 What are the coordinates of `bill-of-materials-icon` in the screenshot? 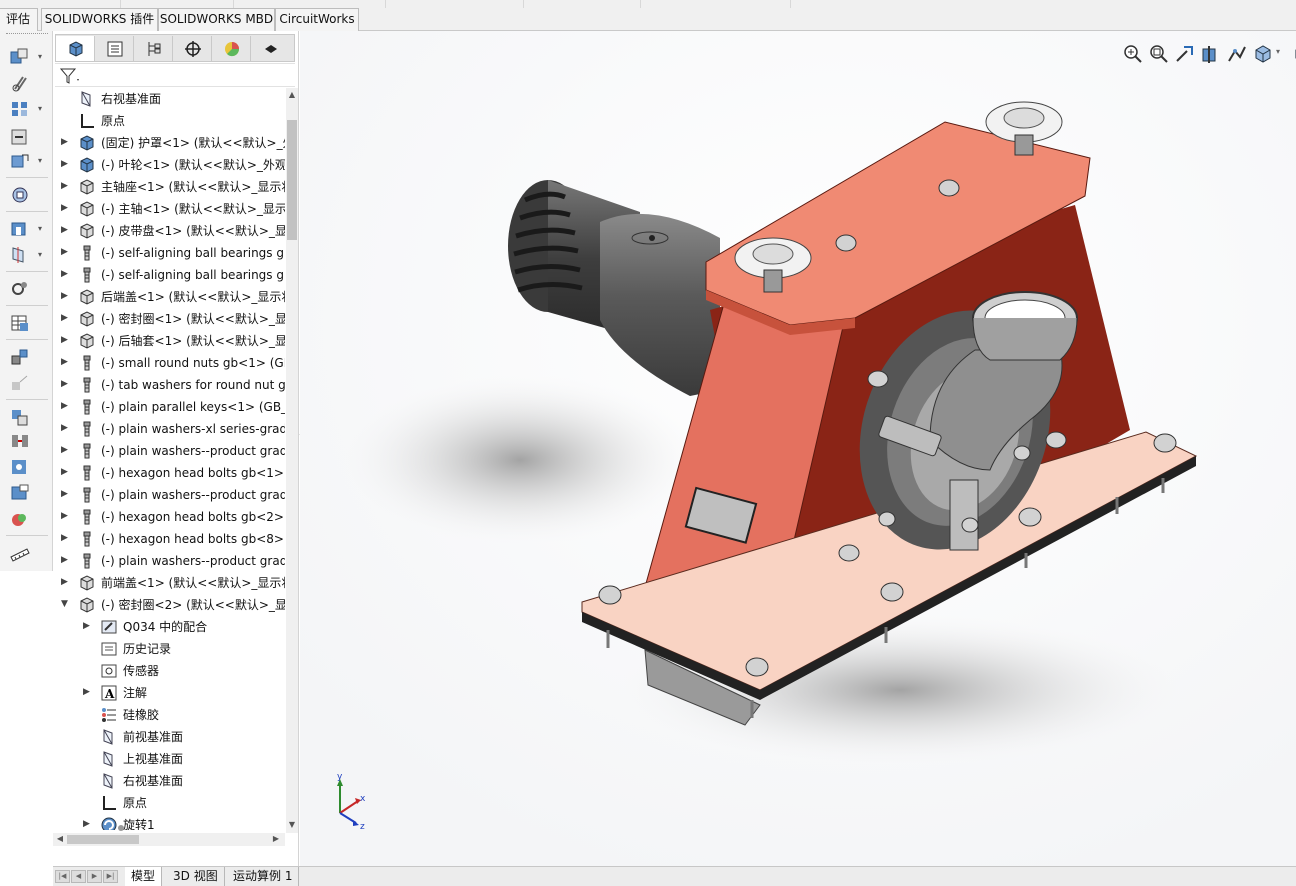 It's located at (20, 323).